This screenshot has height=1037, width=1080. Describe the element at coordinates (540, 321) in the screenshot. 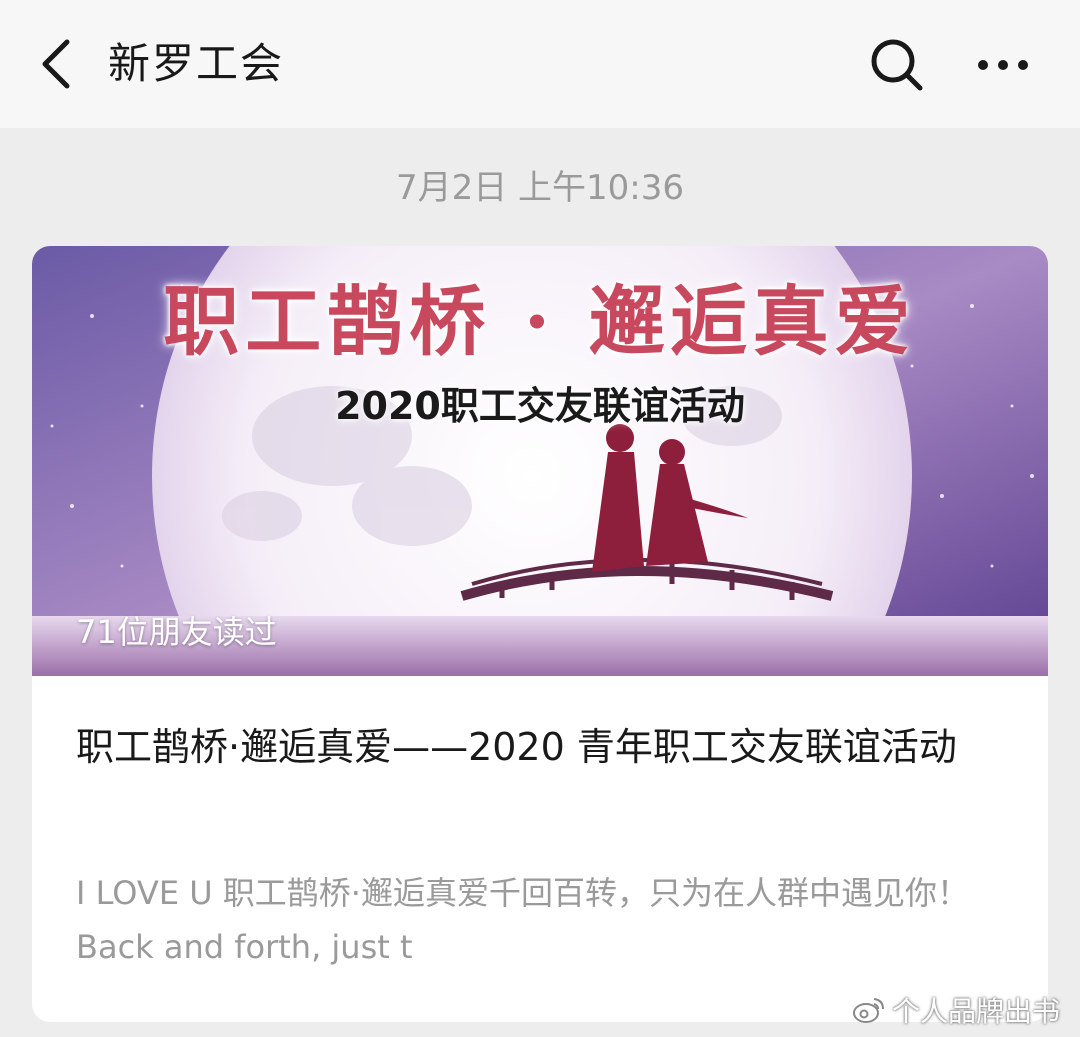

I see `cover-heading: 职工鹊桥 · 邂逅真爱` at that location.